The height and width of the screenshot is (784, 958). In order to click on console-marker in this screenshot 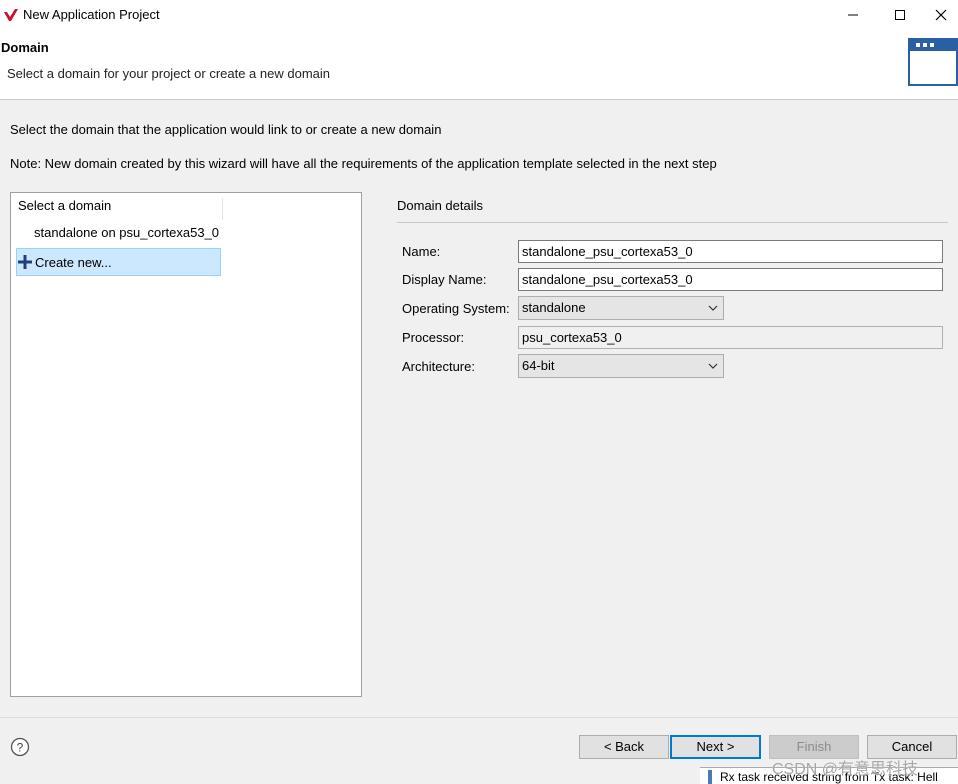, I will do `click(710, 777)`.